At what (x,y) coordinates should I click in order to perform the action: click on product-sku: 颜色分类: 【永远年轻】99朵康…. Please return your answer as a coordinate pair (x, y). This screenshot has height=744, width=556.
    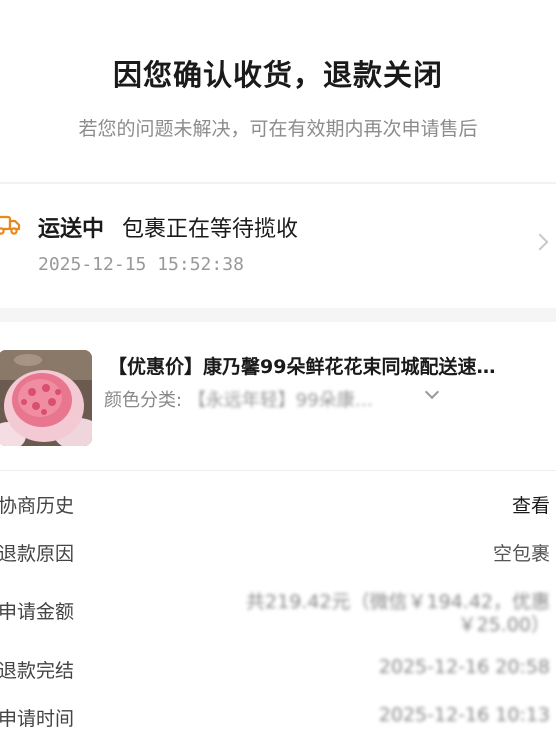
    Looking at the image, I should click on (238, 399).